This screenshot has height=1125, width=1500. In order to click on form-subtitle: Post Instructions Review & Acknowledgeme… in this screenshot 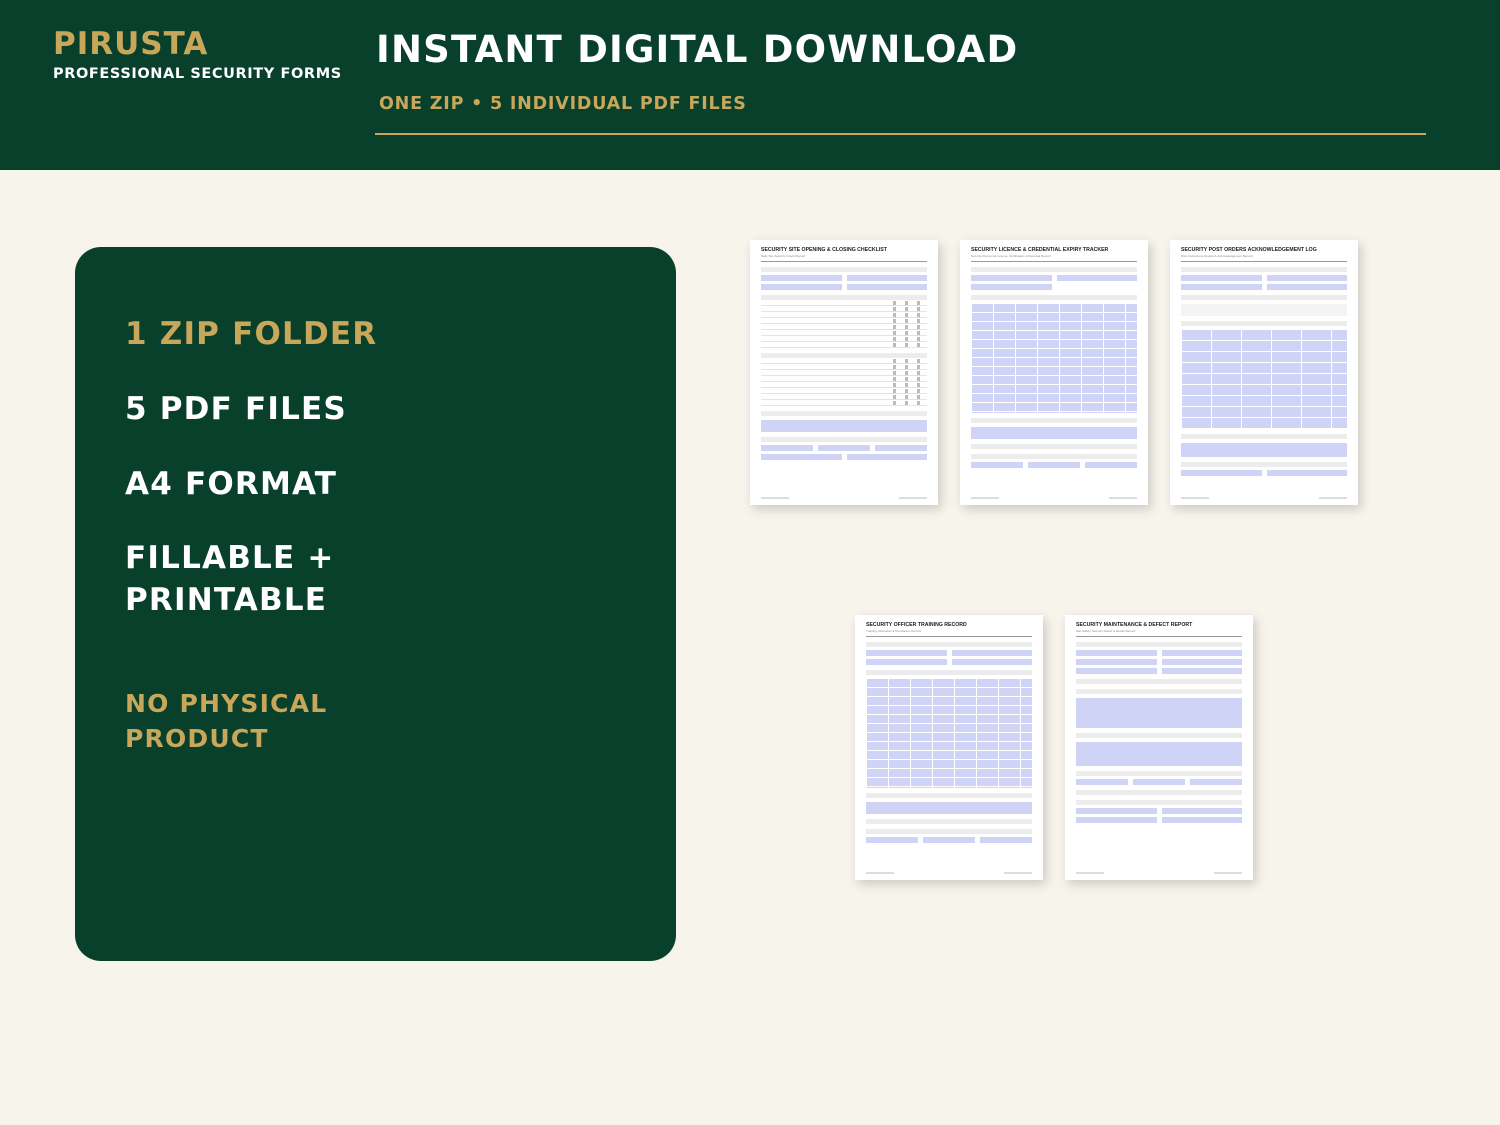, I will do `click(1217, 256)`.